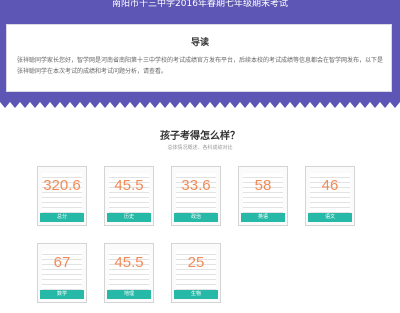  What do you see at coordinates (196, 273) in the screenshot?
I see `score-card-biology: 25 生物` at bounding box center [196, 273].